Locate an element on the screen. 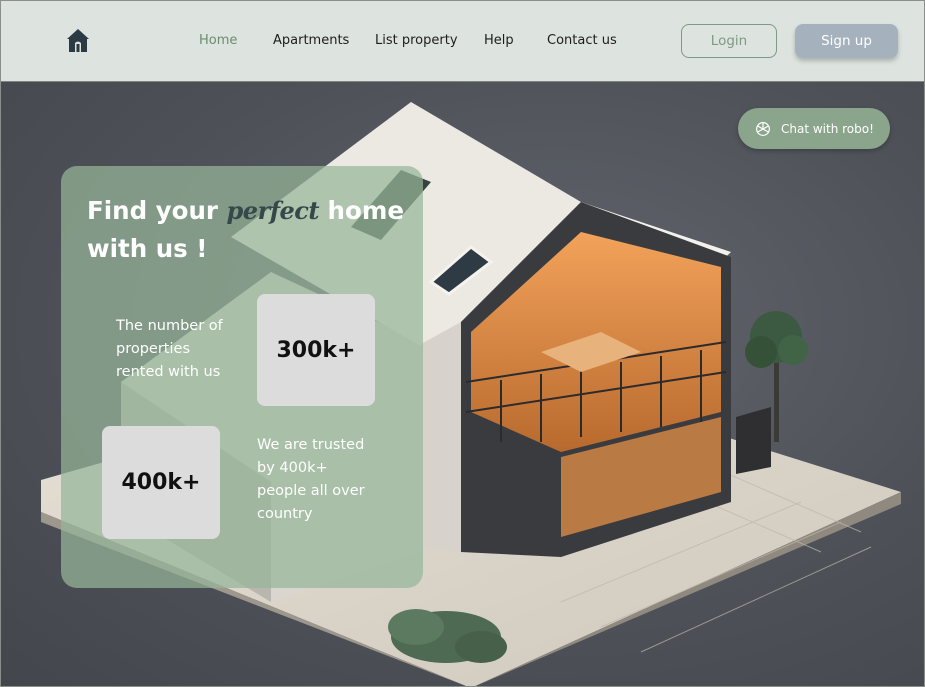  stat-trust-value: 400k+ is located at coordinates (161, 482).